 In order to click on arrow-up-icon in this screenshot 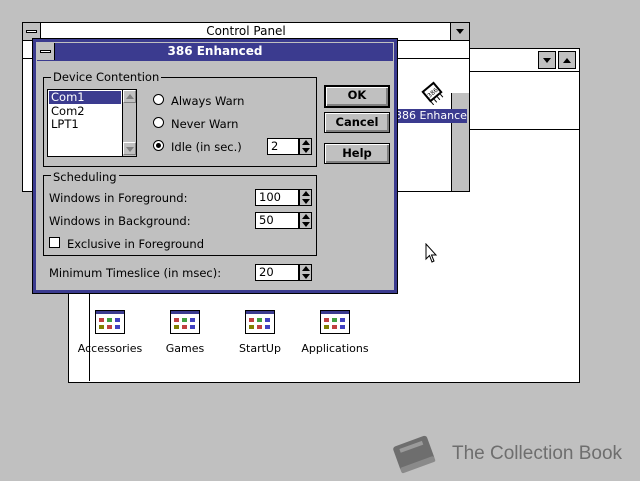, I will do `click(130, 96)`.